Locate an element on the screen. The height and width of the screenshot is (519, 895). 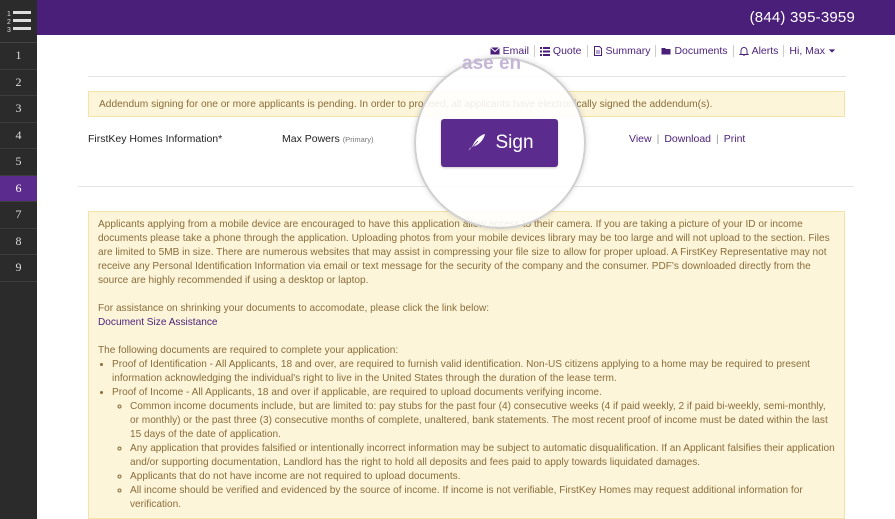
documents-link: Documents is located at coordinates (695, 51).